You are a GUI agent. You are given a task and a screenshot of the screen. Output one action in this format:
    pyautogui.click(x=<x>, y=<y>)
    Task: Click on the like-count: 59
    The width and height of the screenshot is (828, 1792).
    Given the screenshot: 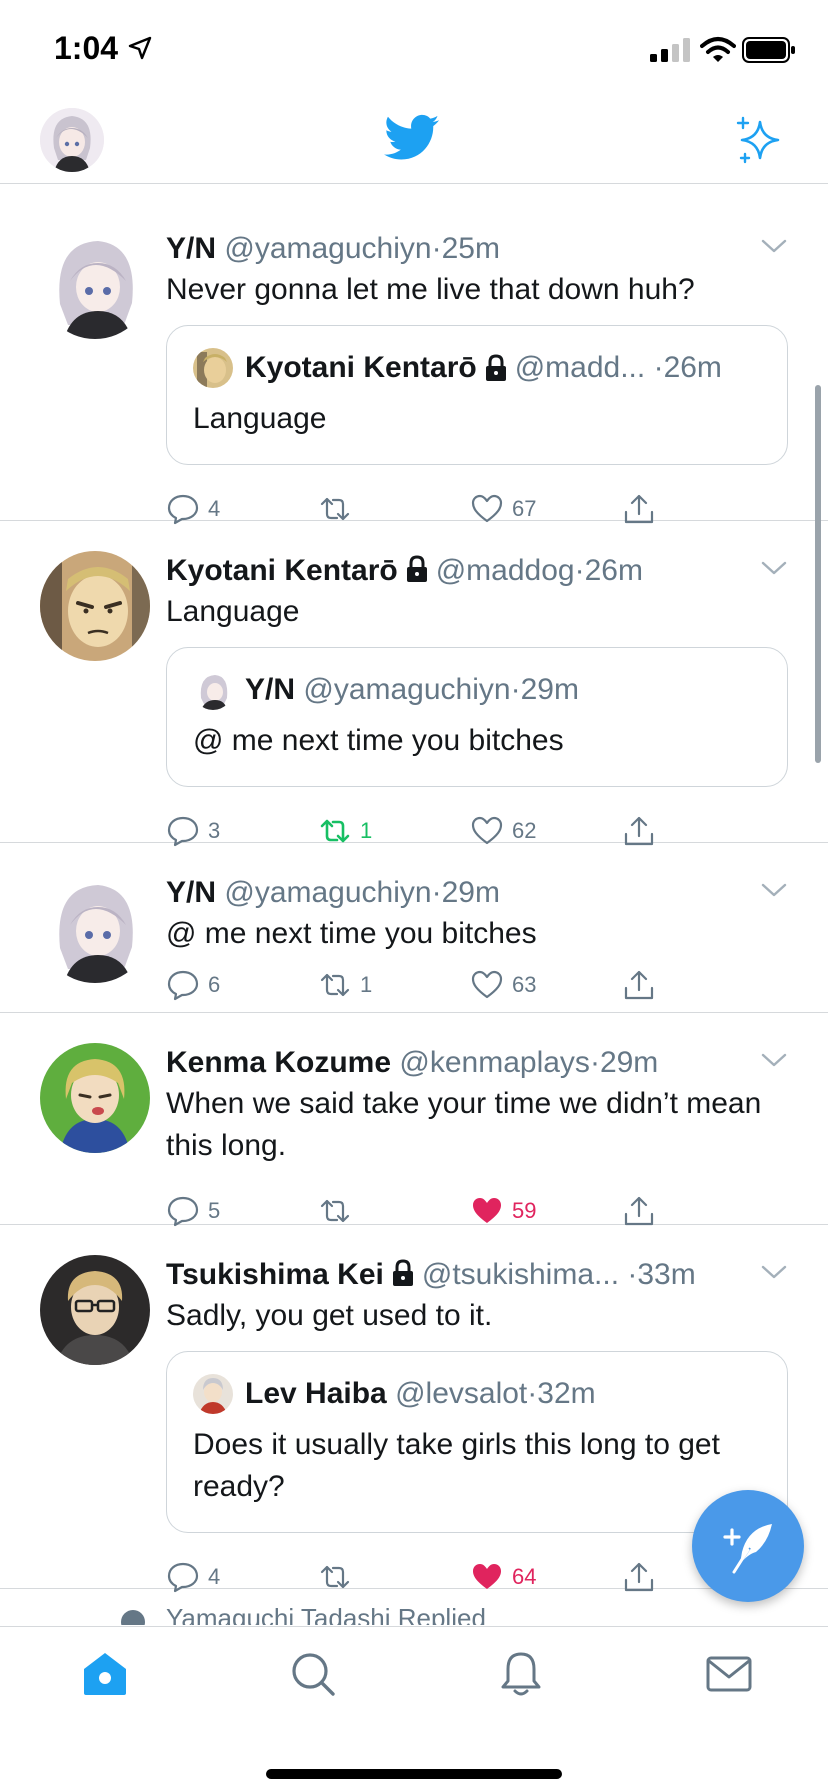 What is the action you would take?
    pyautogui.click(x=524, y=1210)
    